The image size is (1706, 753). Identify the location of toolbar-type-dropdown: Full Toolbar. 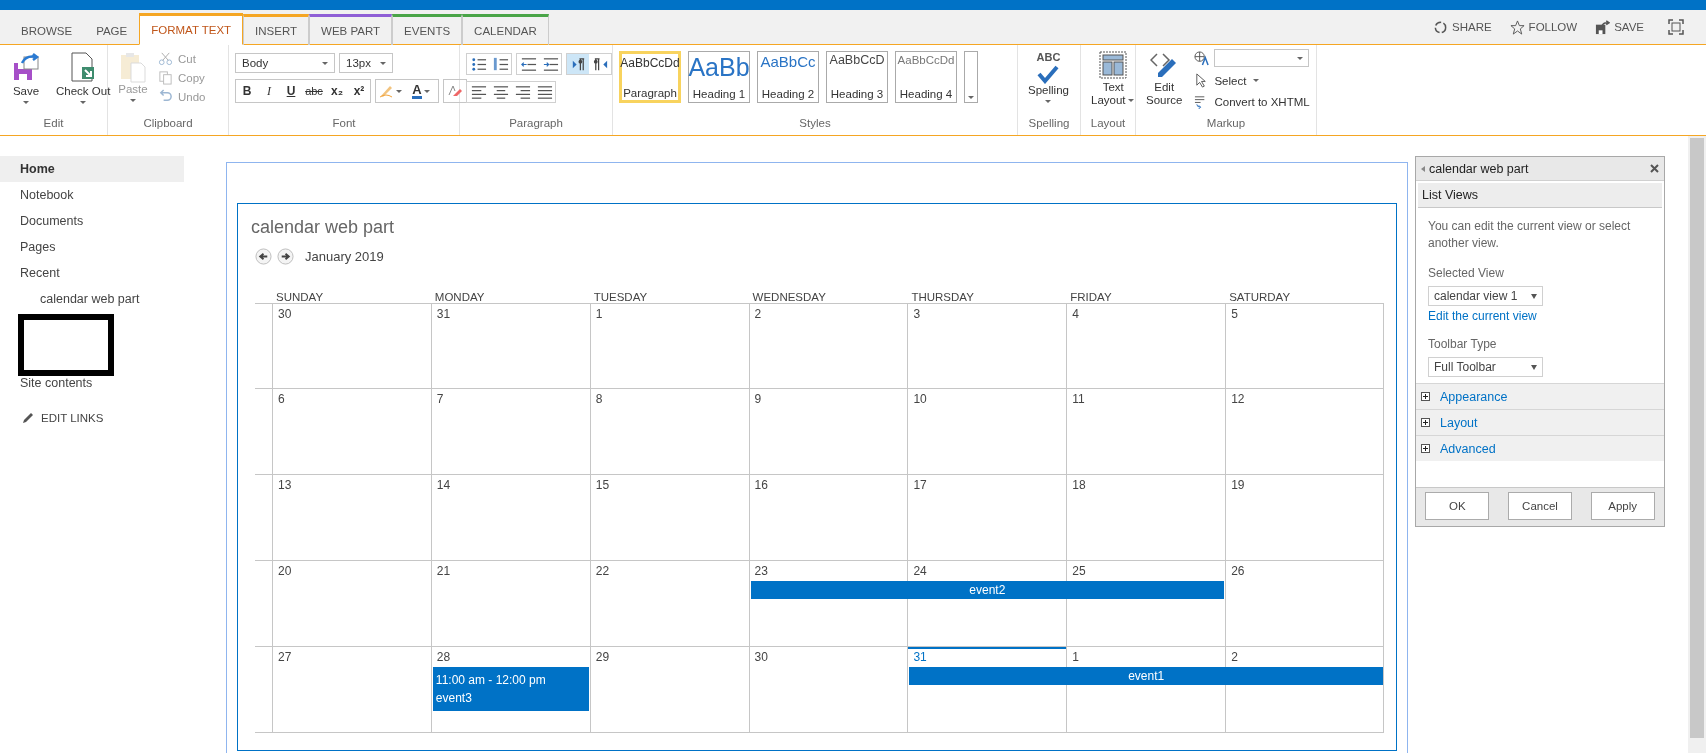
(1485, 367).